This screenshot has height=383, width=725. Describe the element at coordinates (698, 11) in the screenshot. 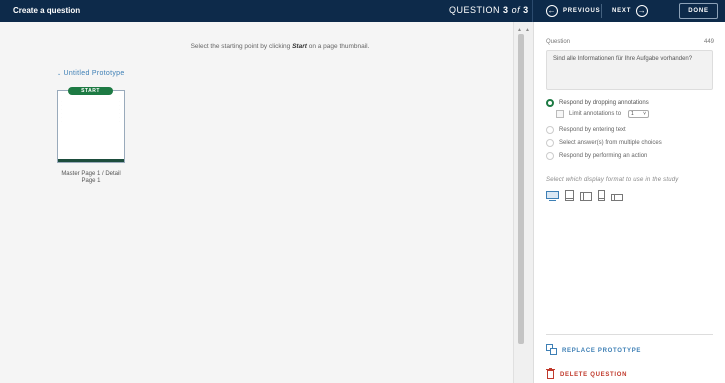

I see `done-button: DONE` at that location.